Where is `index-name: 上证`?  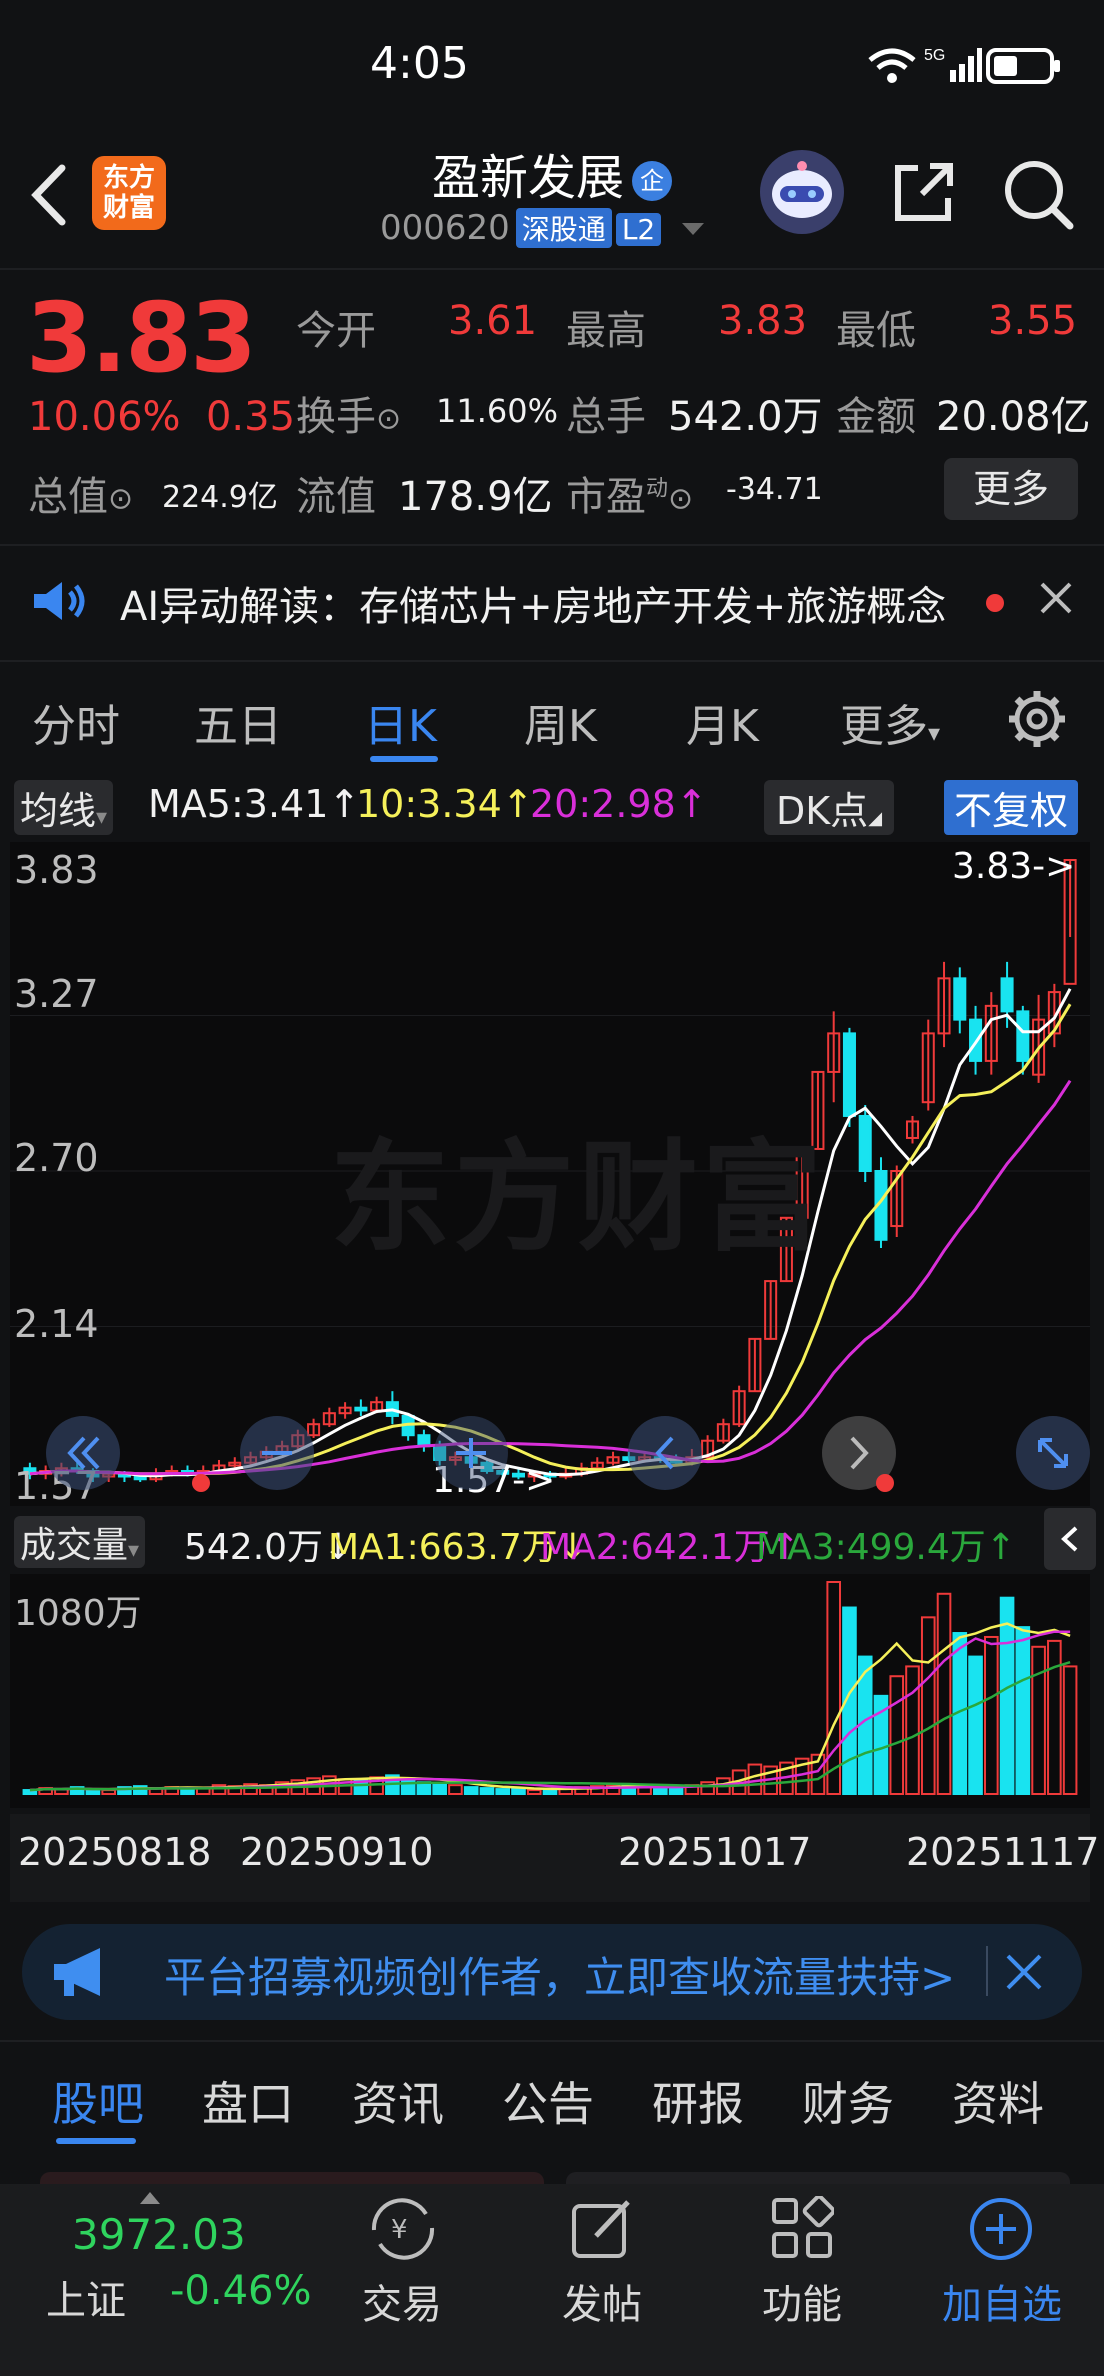 index-name: 上证 is located at coordinates (86, 2297).